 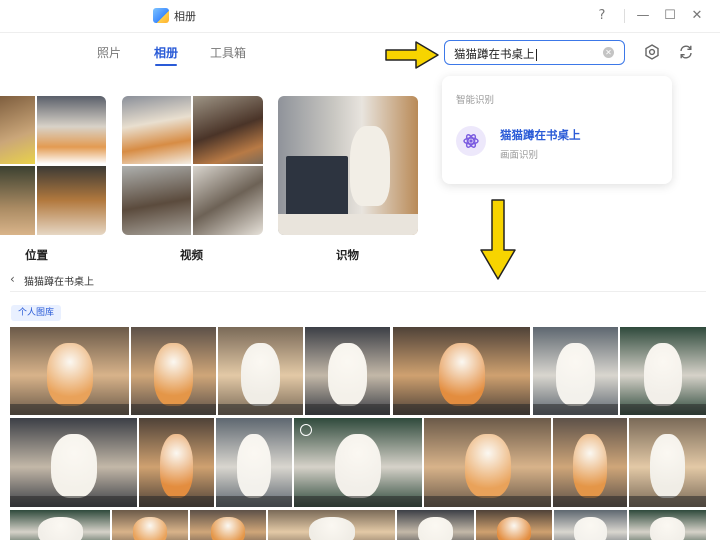 I want to click on album-objects-cover, so click(x=348, y=165).